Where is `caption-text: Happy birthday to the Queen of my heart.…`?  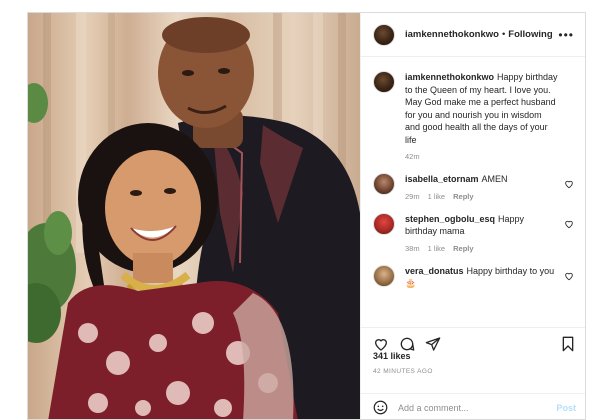 caption-text: Happy birthday to the Queen of my heart.… is located at coordinates (481, 108).